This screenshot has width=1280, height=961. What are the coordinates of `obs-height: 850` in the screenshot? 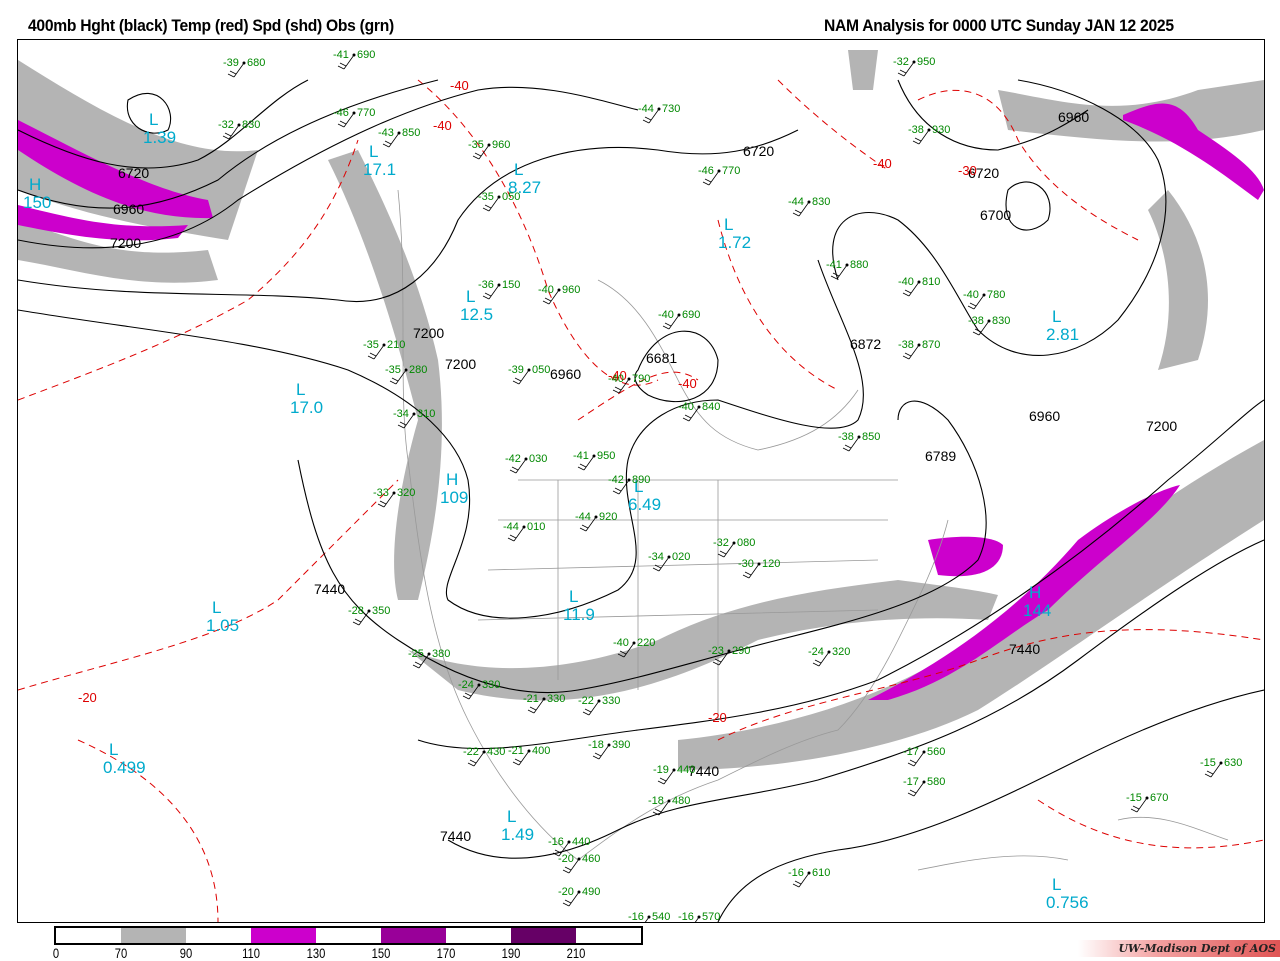 It's located at (871, 437).